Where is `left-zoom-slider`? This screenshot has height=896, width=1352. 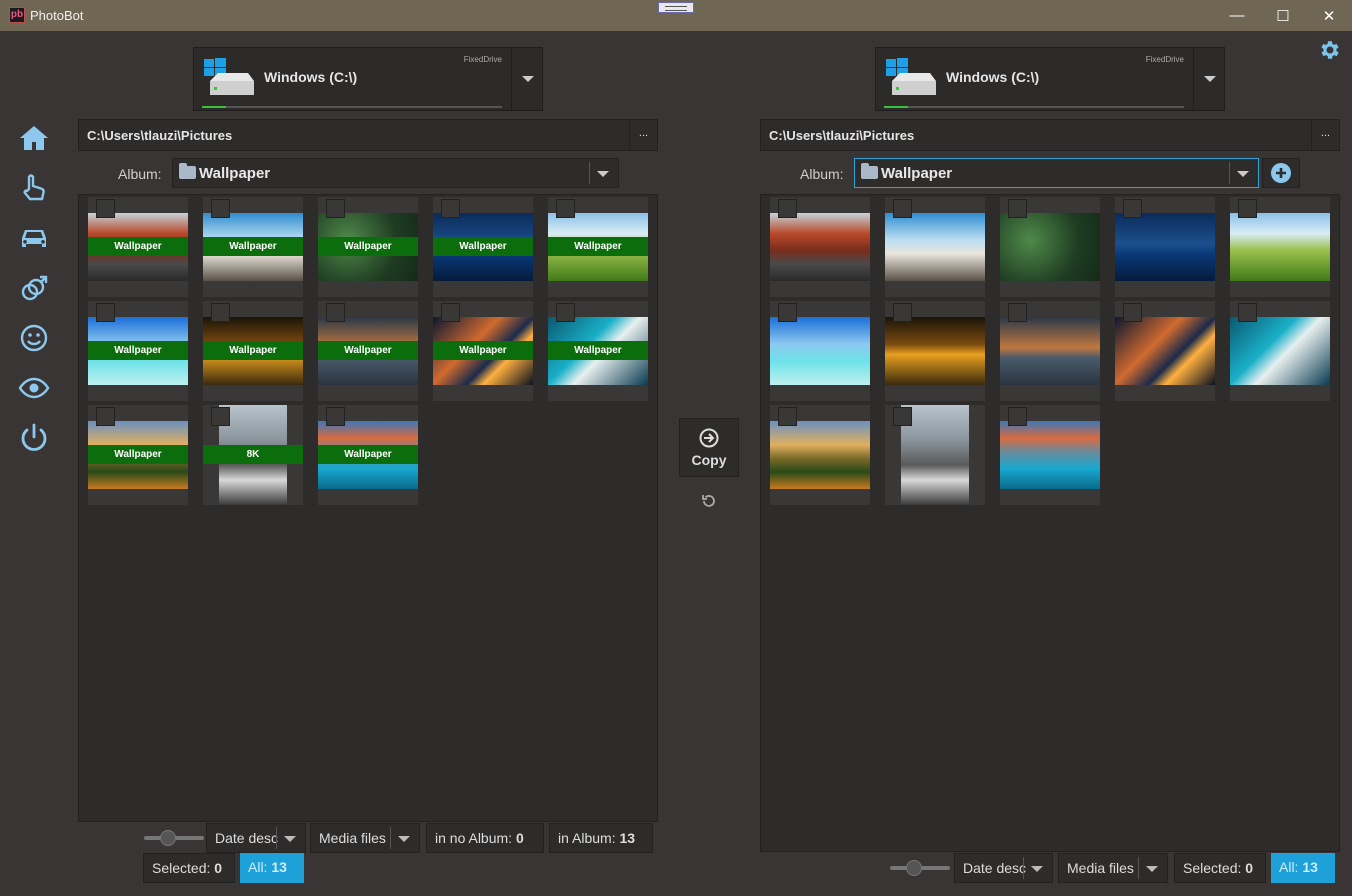 left-zoom-slider is located at coordinates (174, 838).